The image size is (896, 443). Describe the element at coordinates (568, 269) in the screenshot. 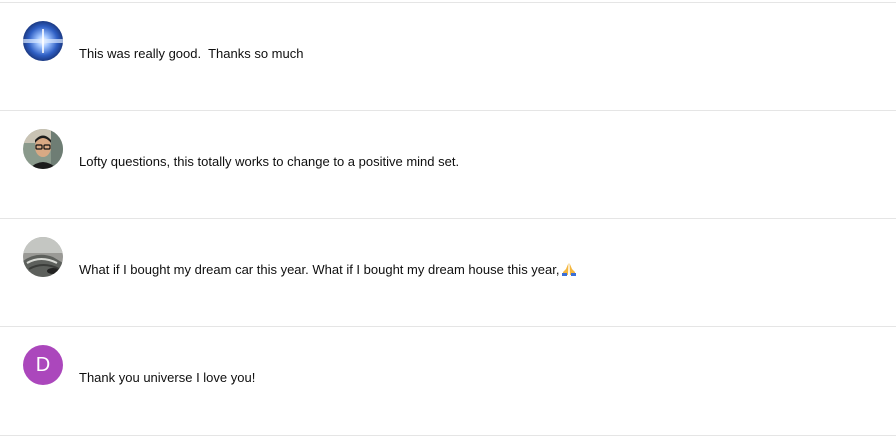

I see `folded-hands-emoji-icon` at that location.